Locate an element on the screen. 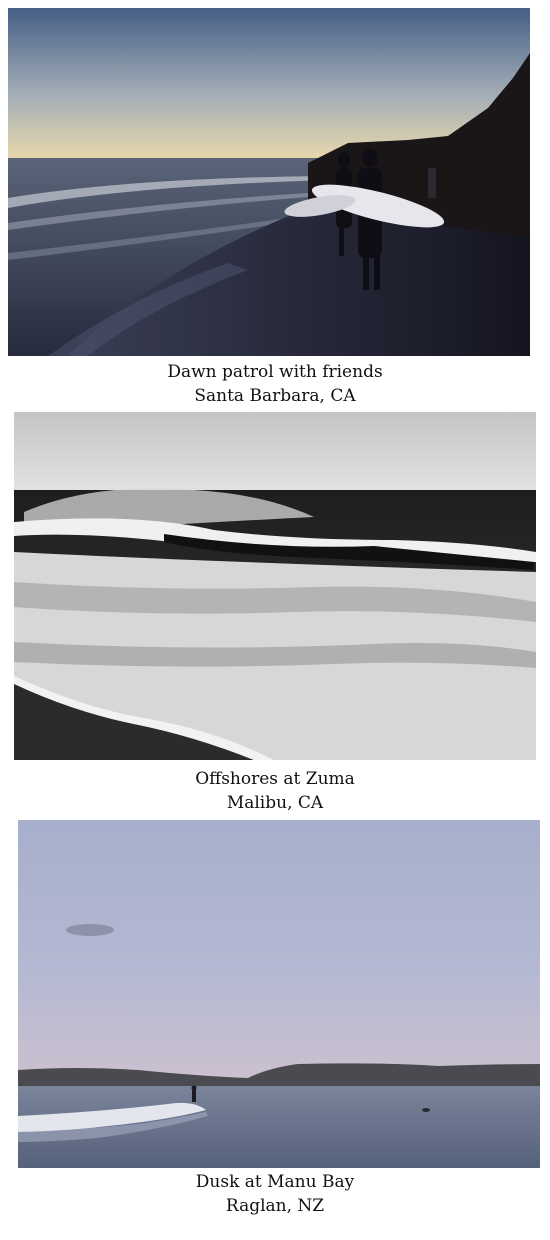 The height and width of the screenshot is (1240, 550). caption-title: Dusk at Manu Bay is located at coordinates (275, 1182).